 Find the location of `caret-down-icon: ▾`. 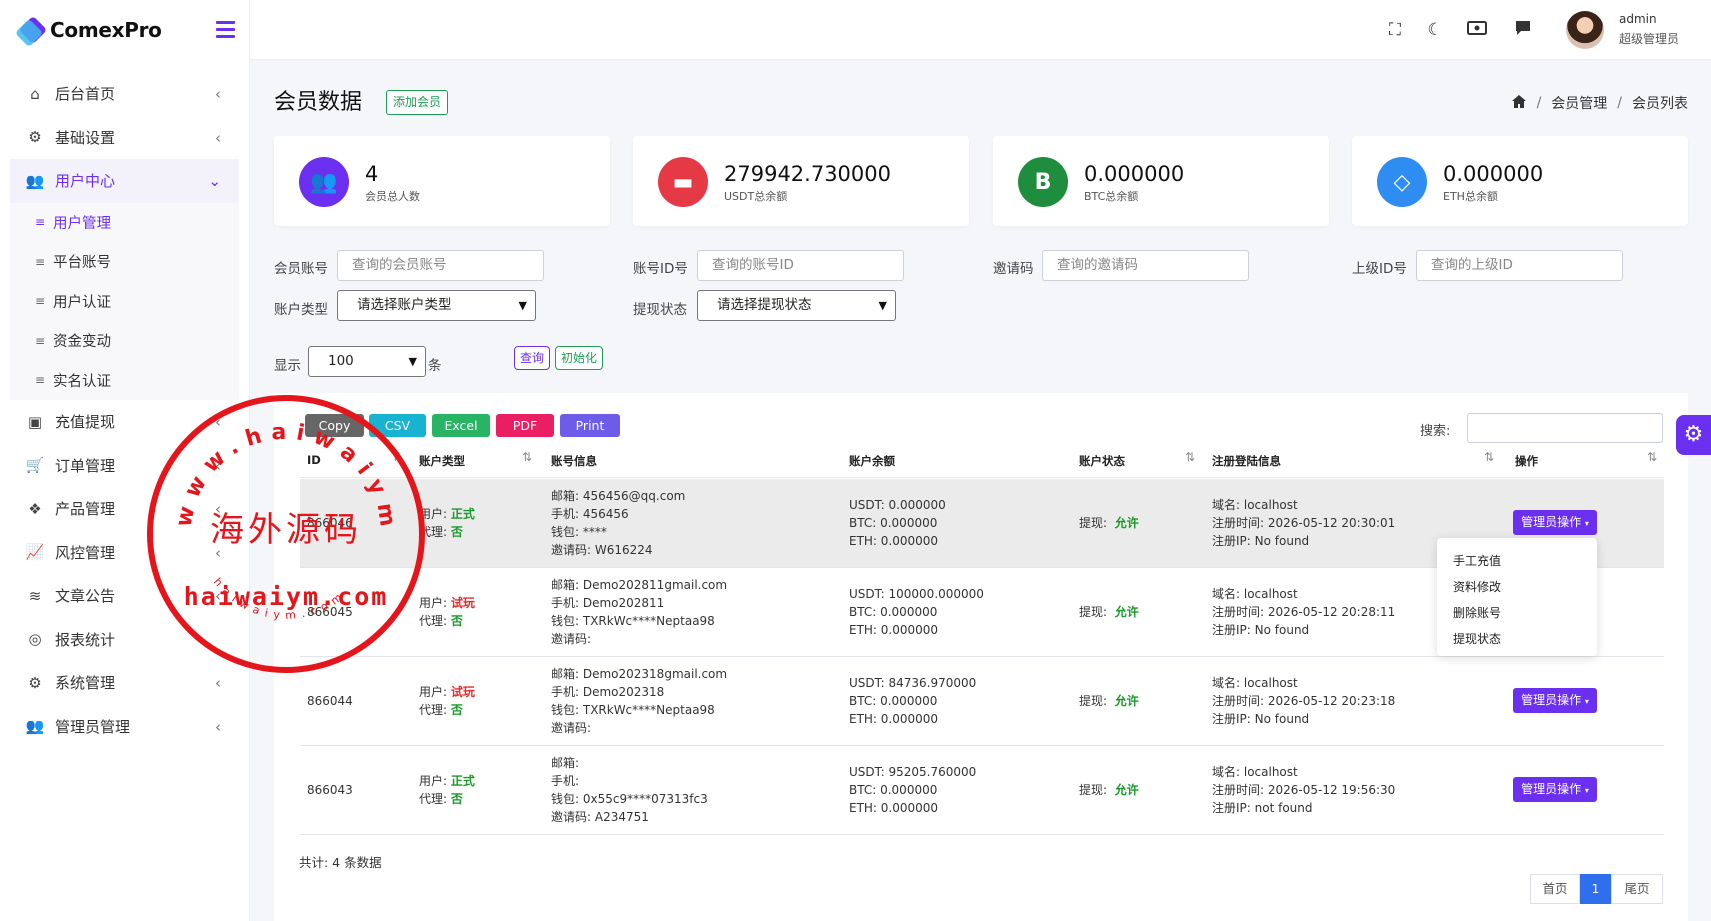

caret-down-icon: ▾ is located at coordinates (1586, 701).